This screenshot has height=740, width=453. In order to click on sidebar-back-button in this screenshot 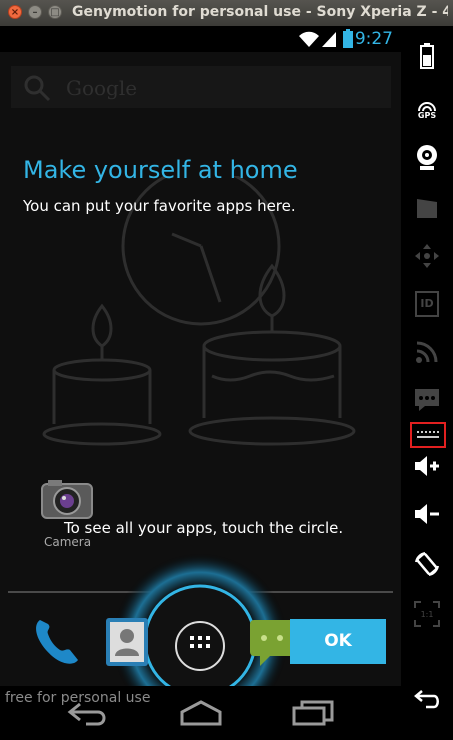, I will do `click(427, 700)`.